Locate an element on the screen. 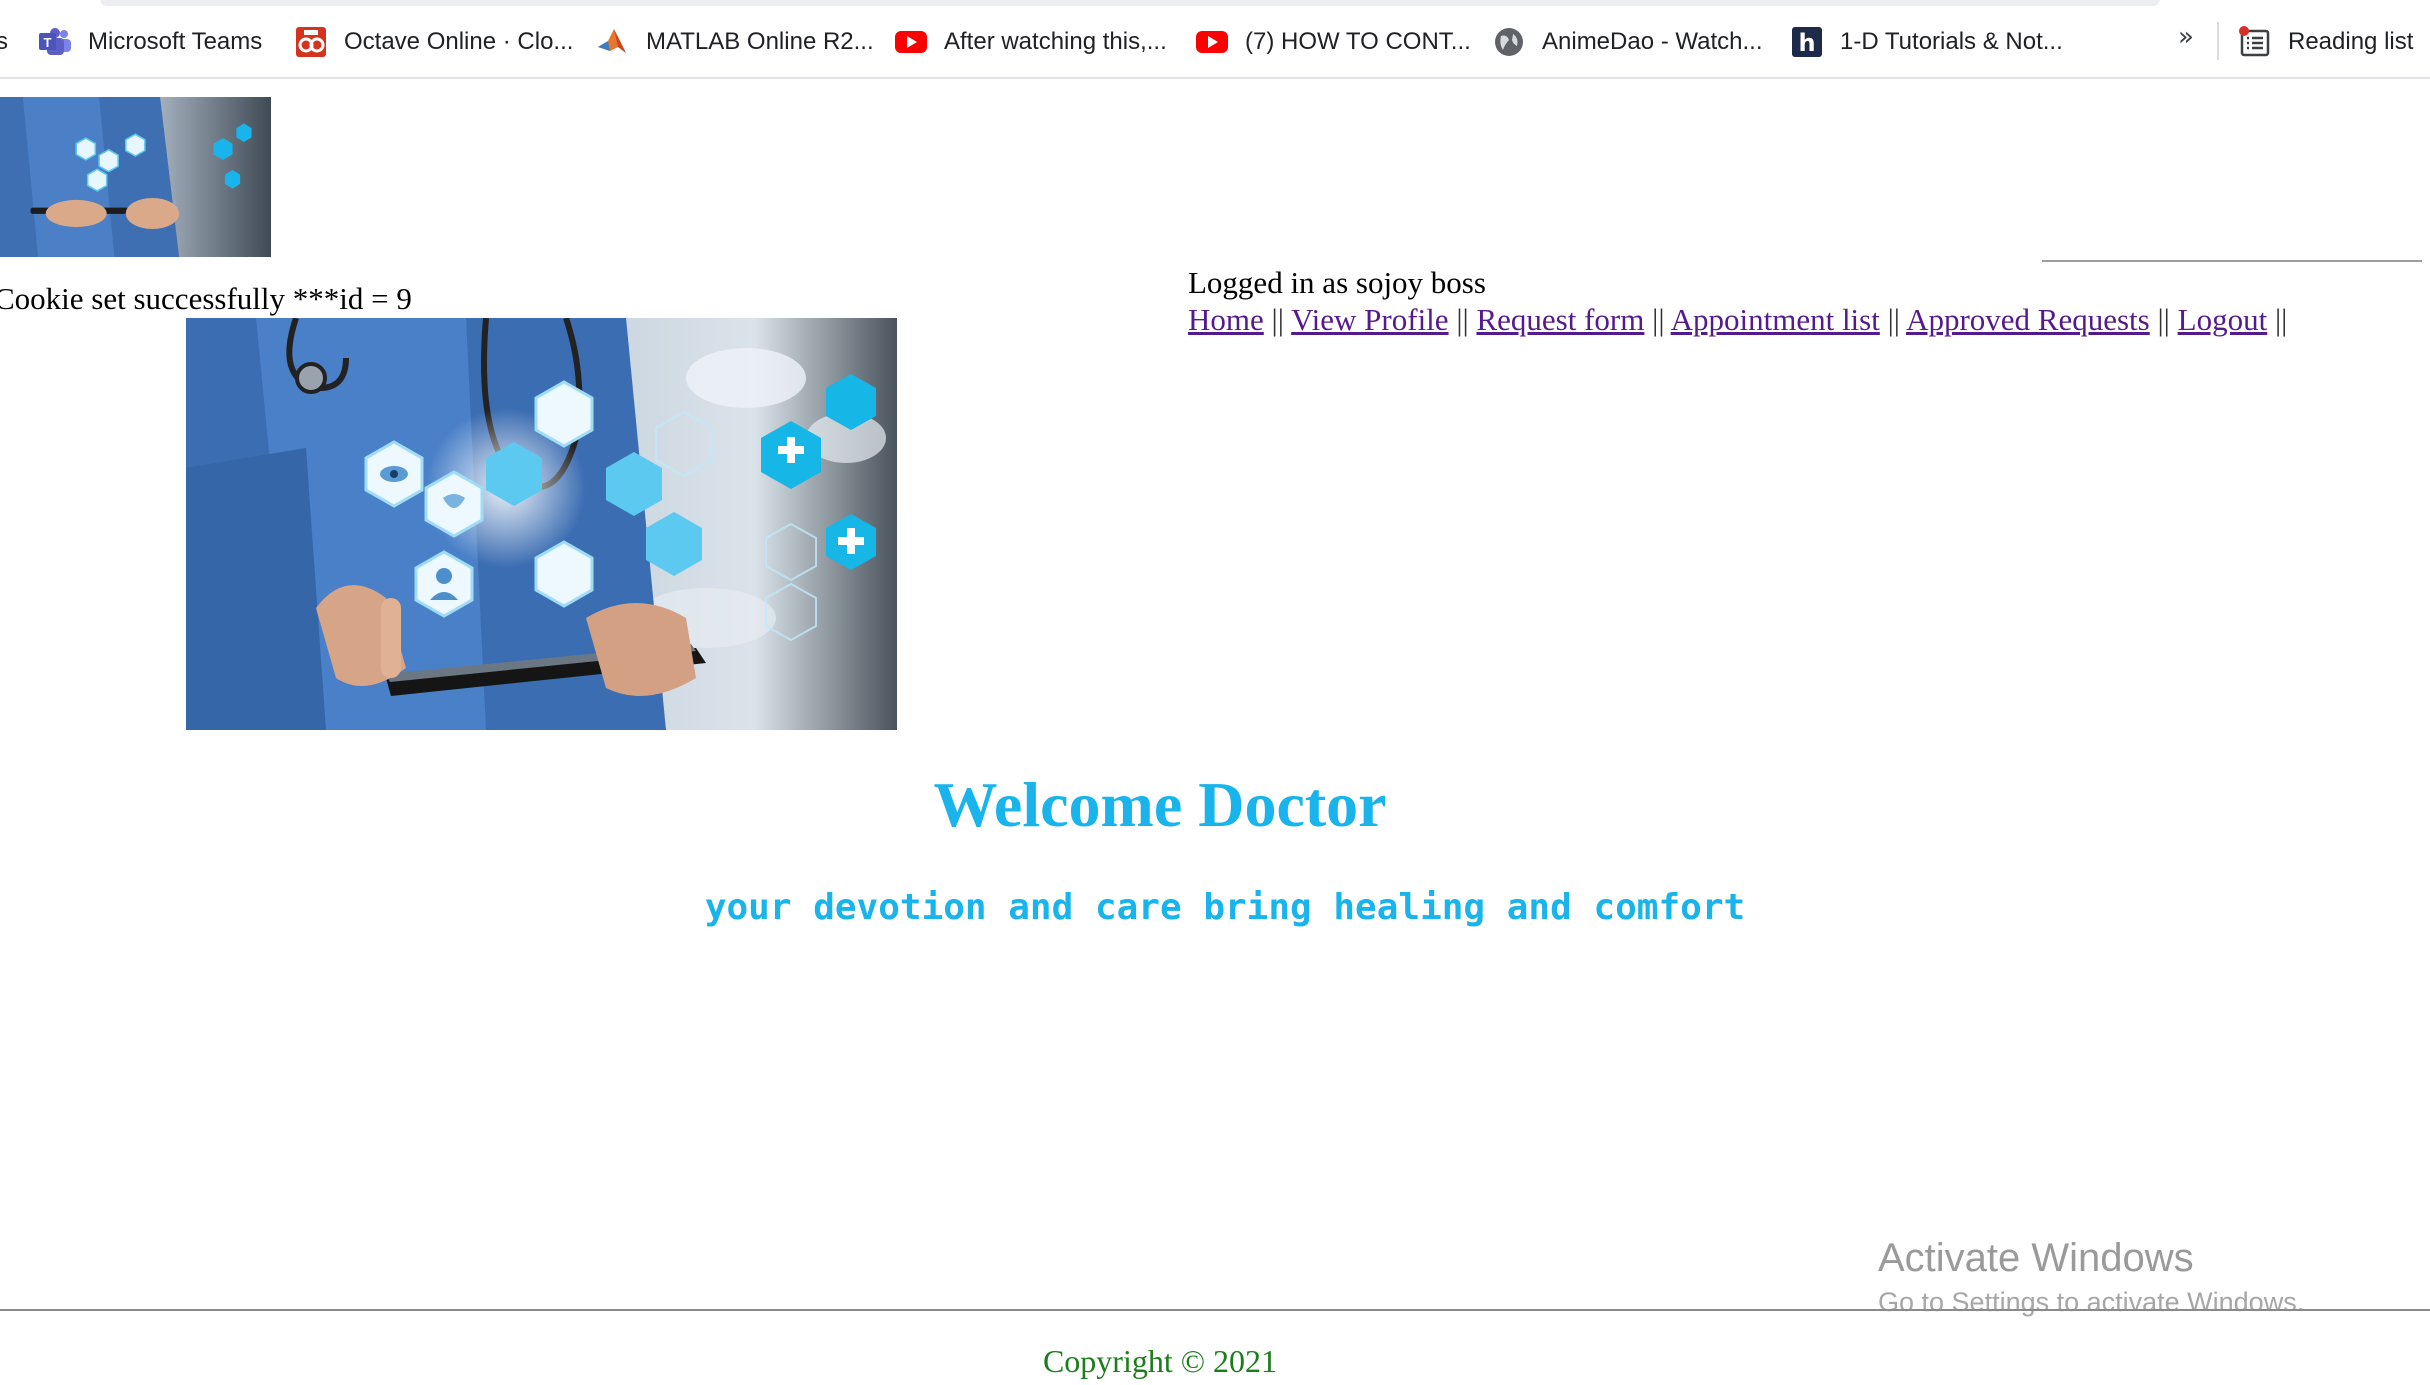  h-icon: h is located at coordinates (1807, 42).